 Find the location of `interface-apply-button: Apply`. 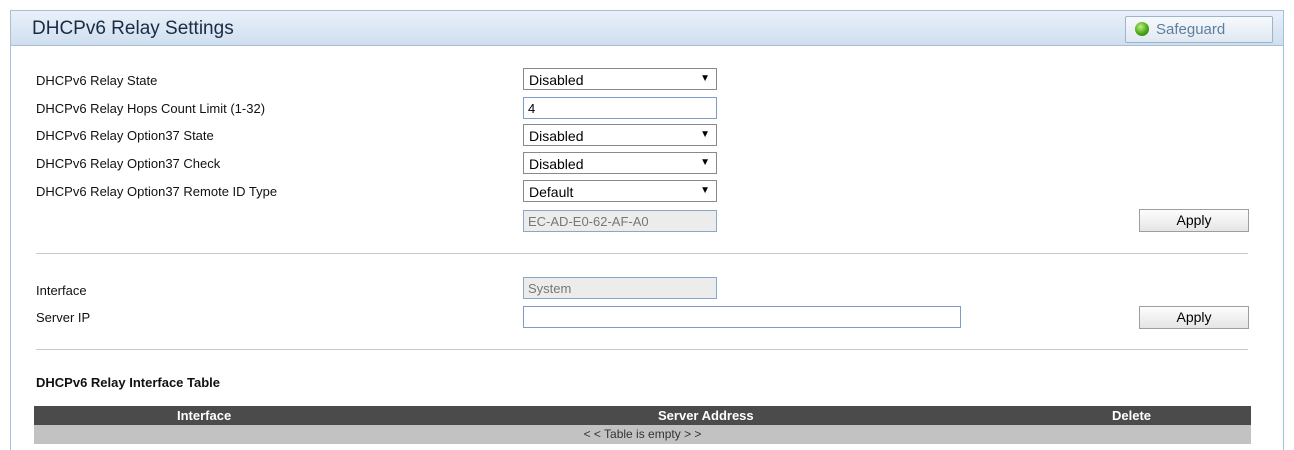

interface-apply-button: Apply is located at coordinates (1194, 317).